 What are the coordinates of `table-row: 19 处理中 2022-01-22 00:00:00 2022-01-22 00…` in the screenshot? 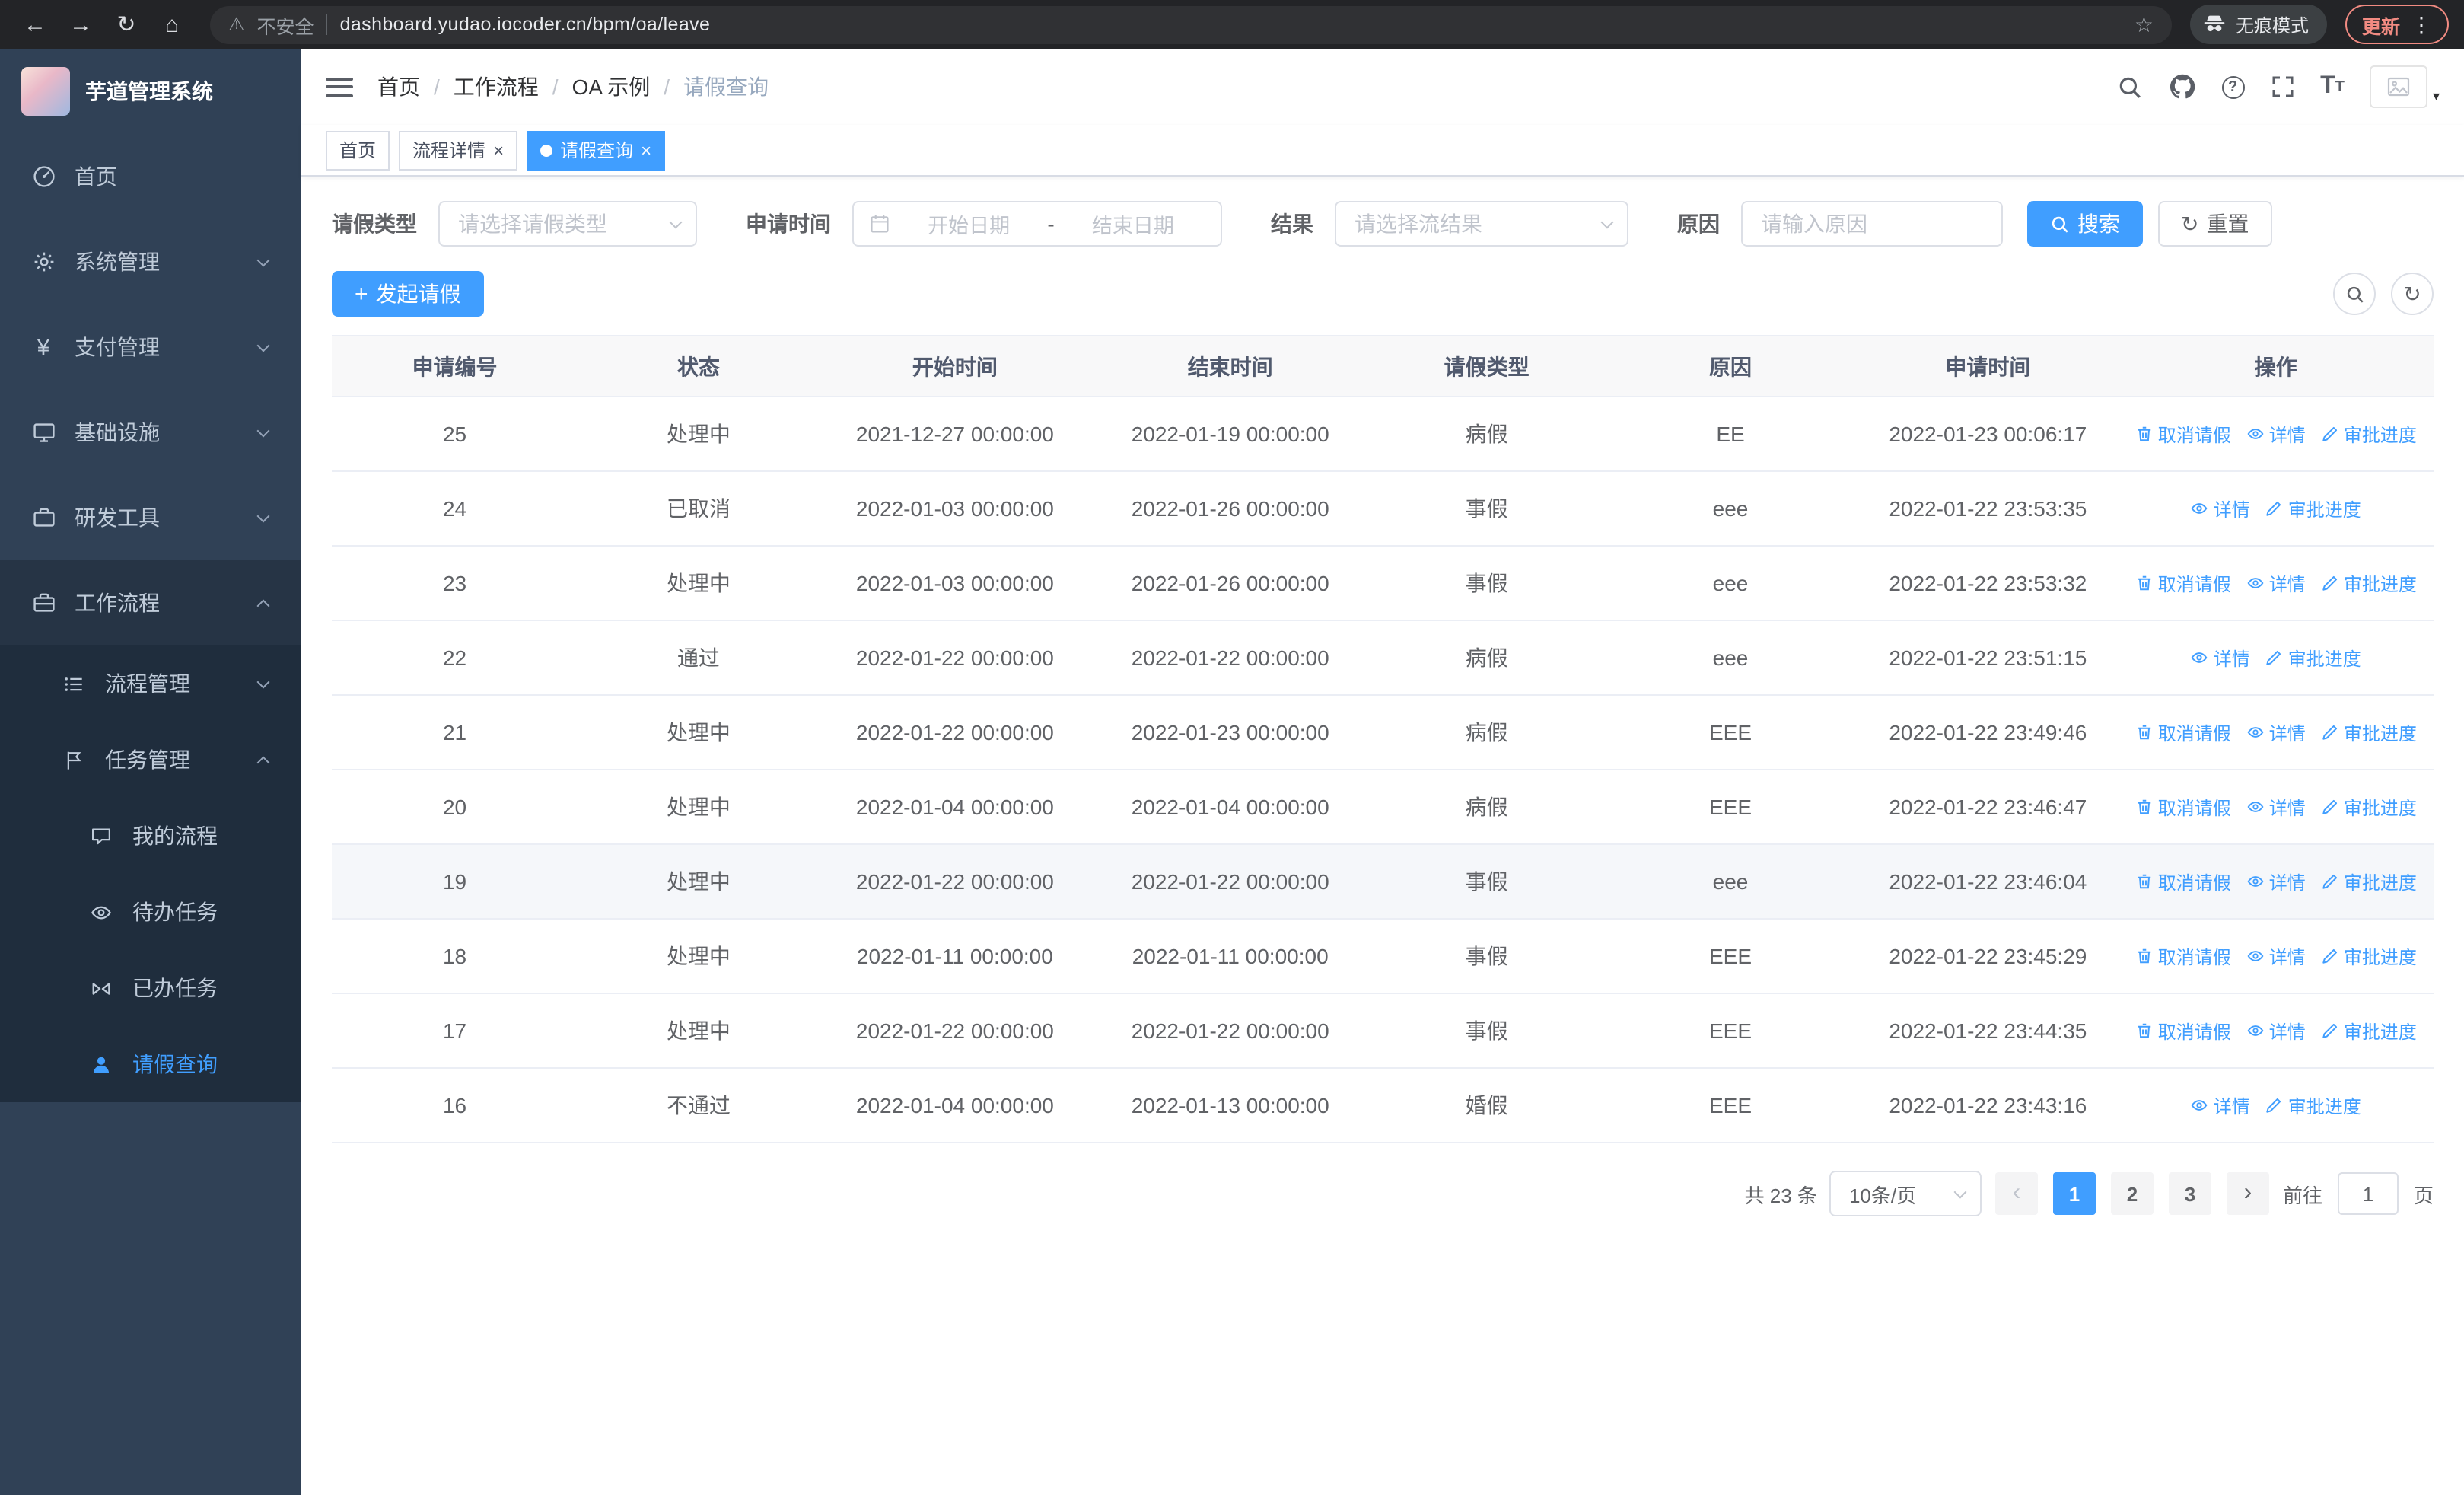 It's located at (1383, 882).